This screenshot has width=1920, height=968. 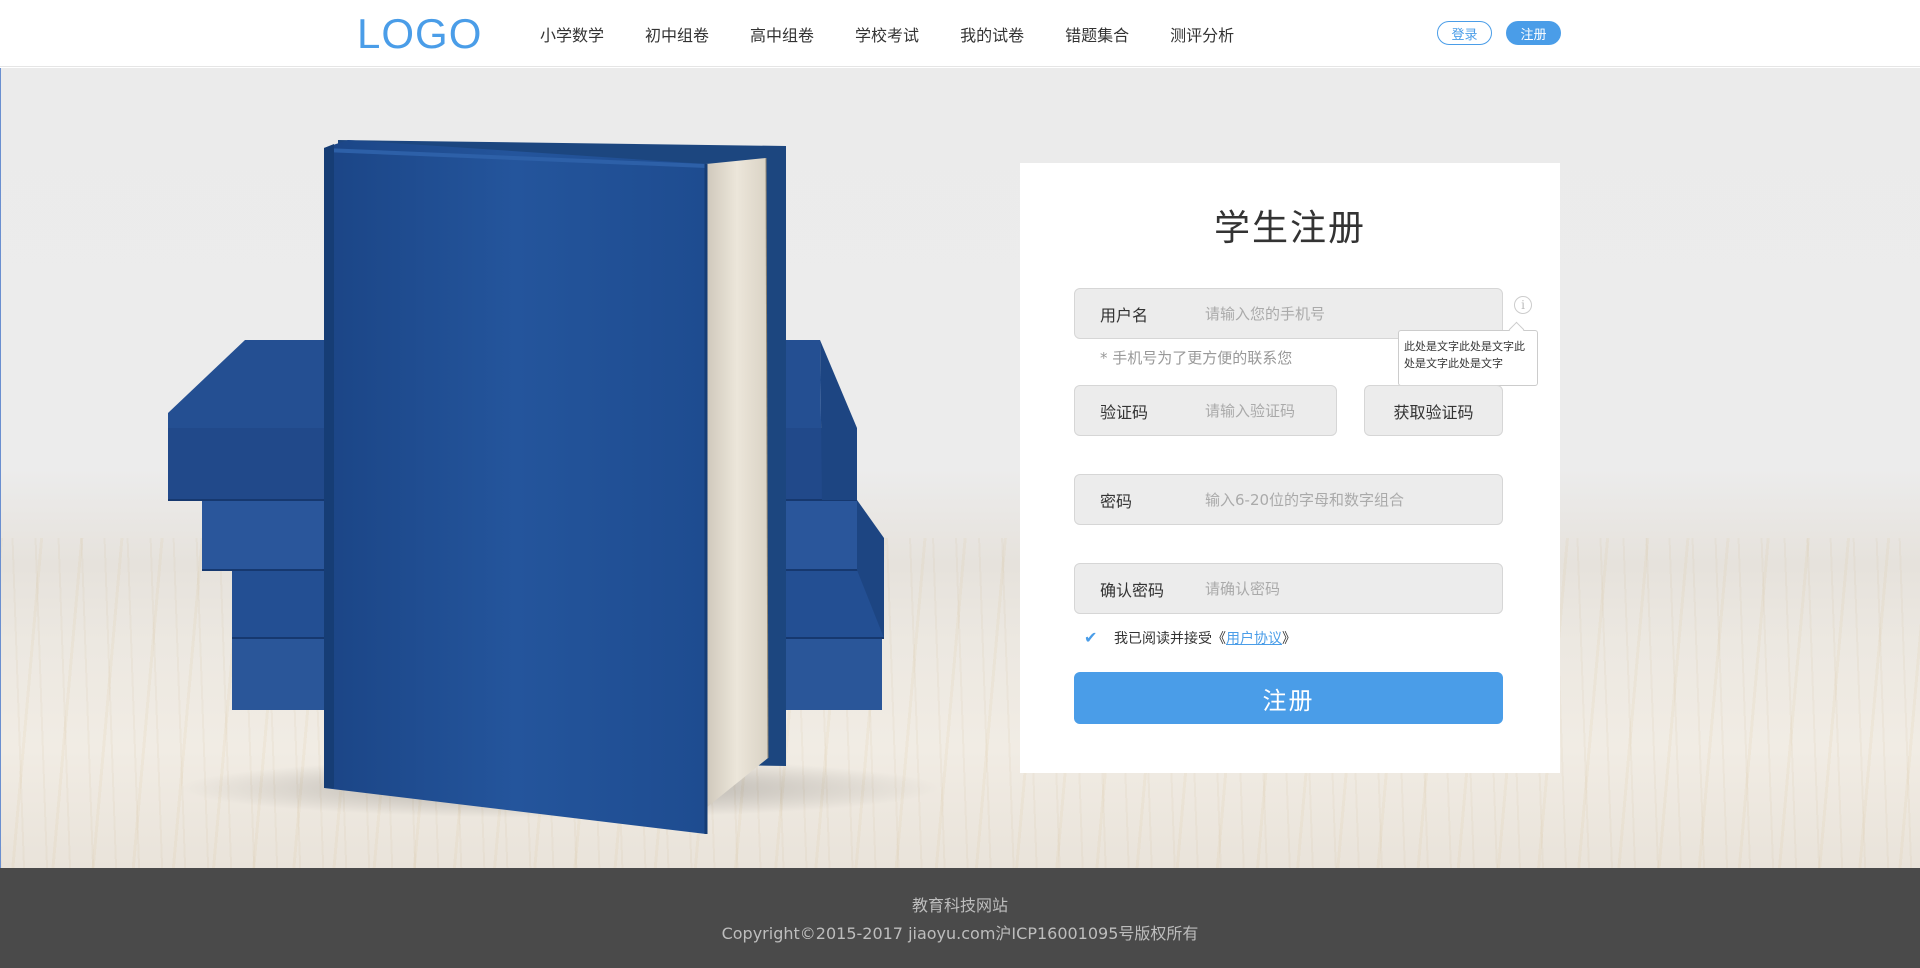 I want to click on agreement-row: ✔ 我已阅读并接受《 用户协议》, so click(x=1190, y=638).